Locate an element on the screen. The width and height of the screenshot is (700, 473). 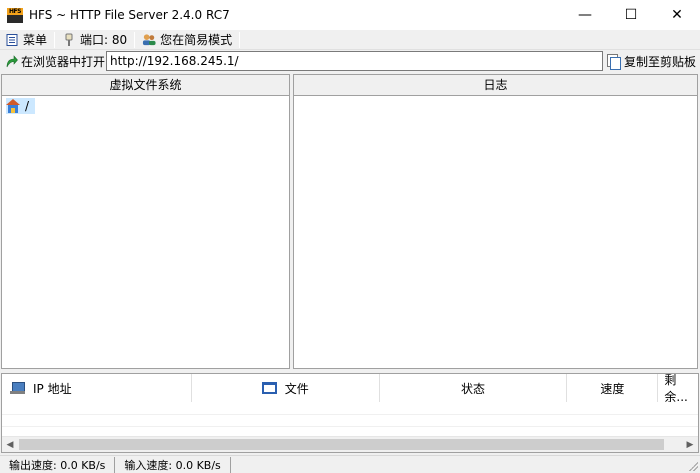
resize-grip-icon is located at coordinates (693, 466).